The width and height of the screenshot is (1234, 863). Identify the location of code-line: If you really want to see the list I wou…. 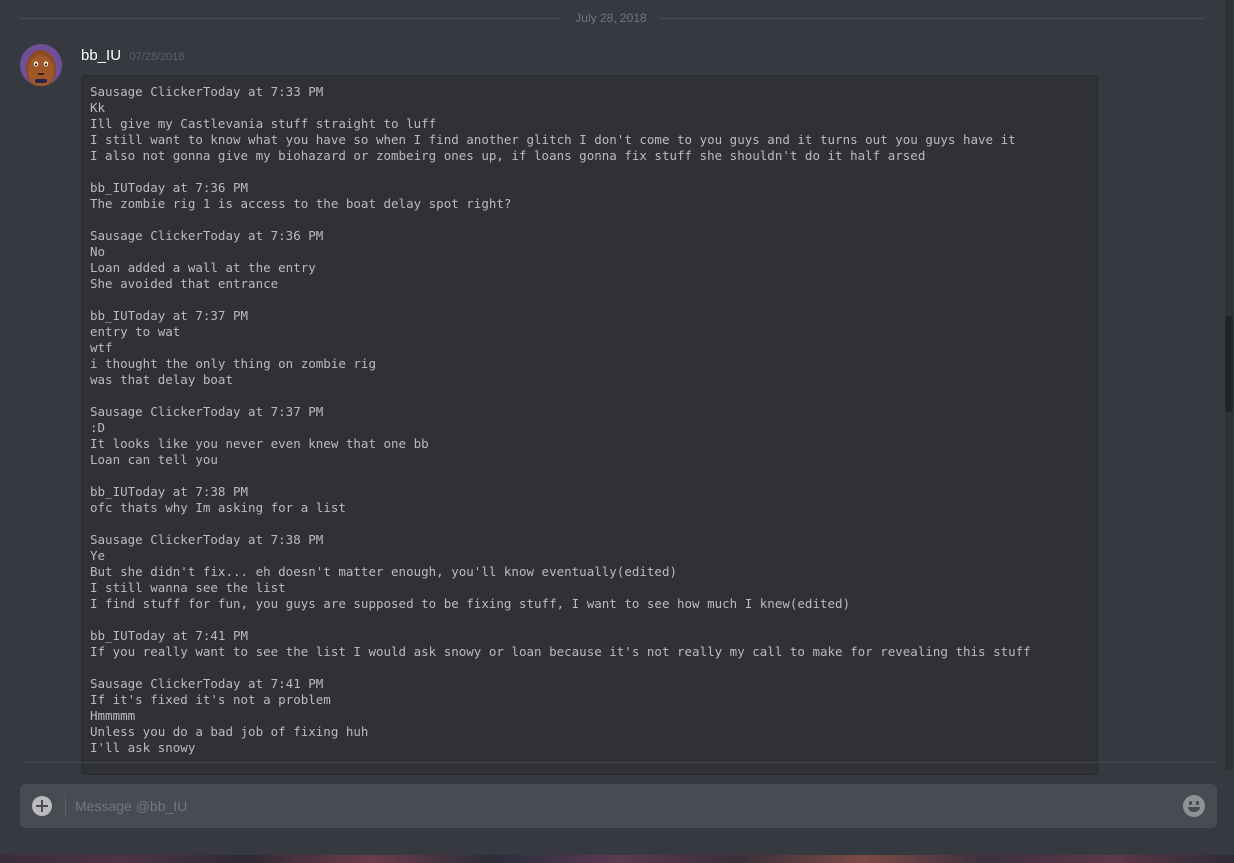
(560, 651).